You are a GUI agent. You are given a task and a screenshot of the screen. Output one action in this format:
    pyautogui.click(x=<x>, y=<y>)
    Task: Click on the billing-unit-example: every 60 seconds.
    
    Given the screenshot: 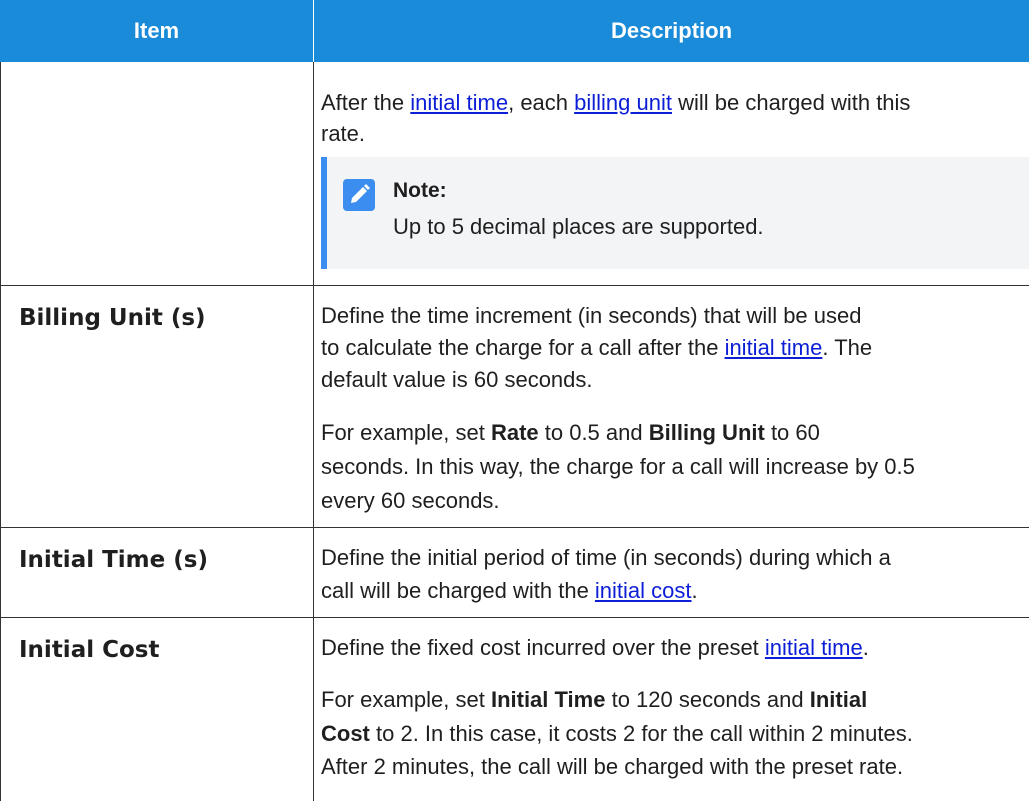 What is the action you would take?
    pyautogui.click(x=410, y=500)
    